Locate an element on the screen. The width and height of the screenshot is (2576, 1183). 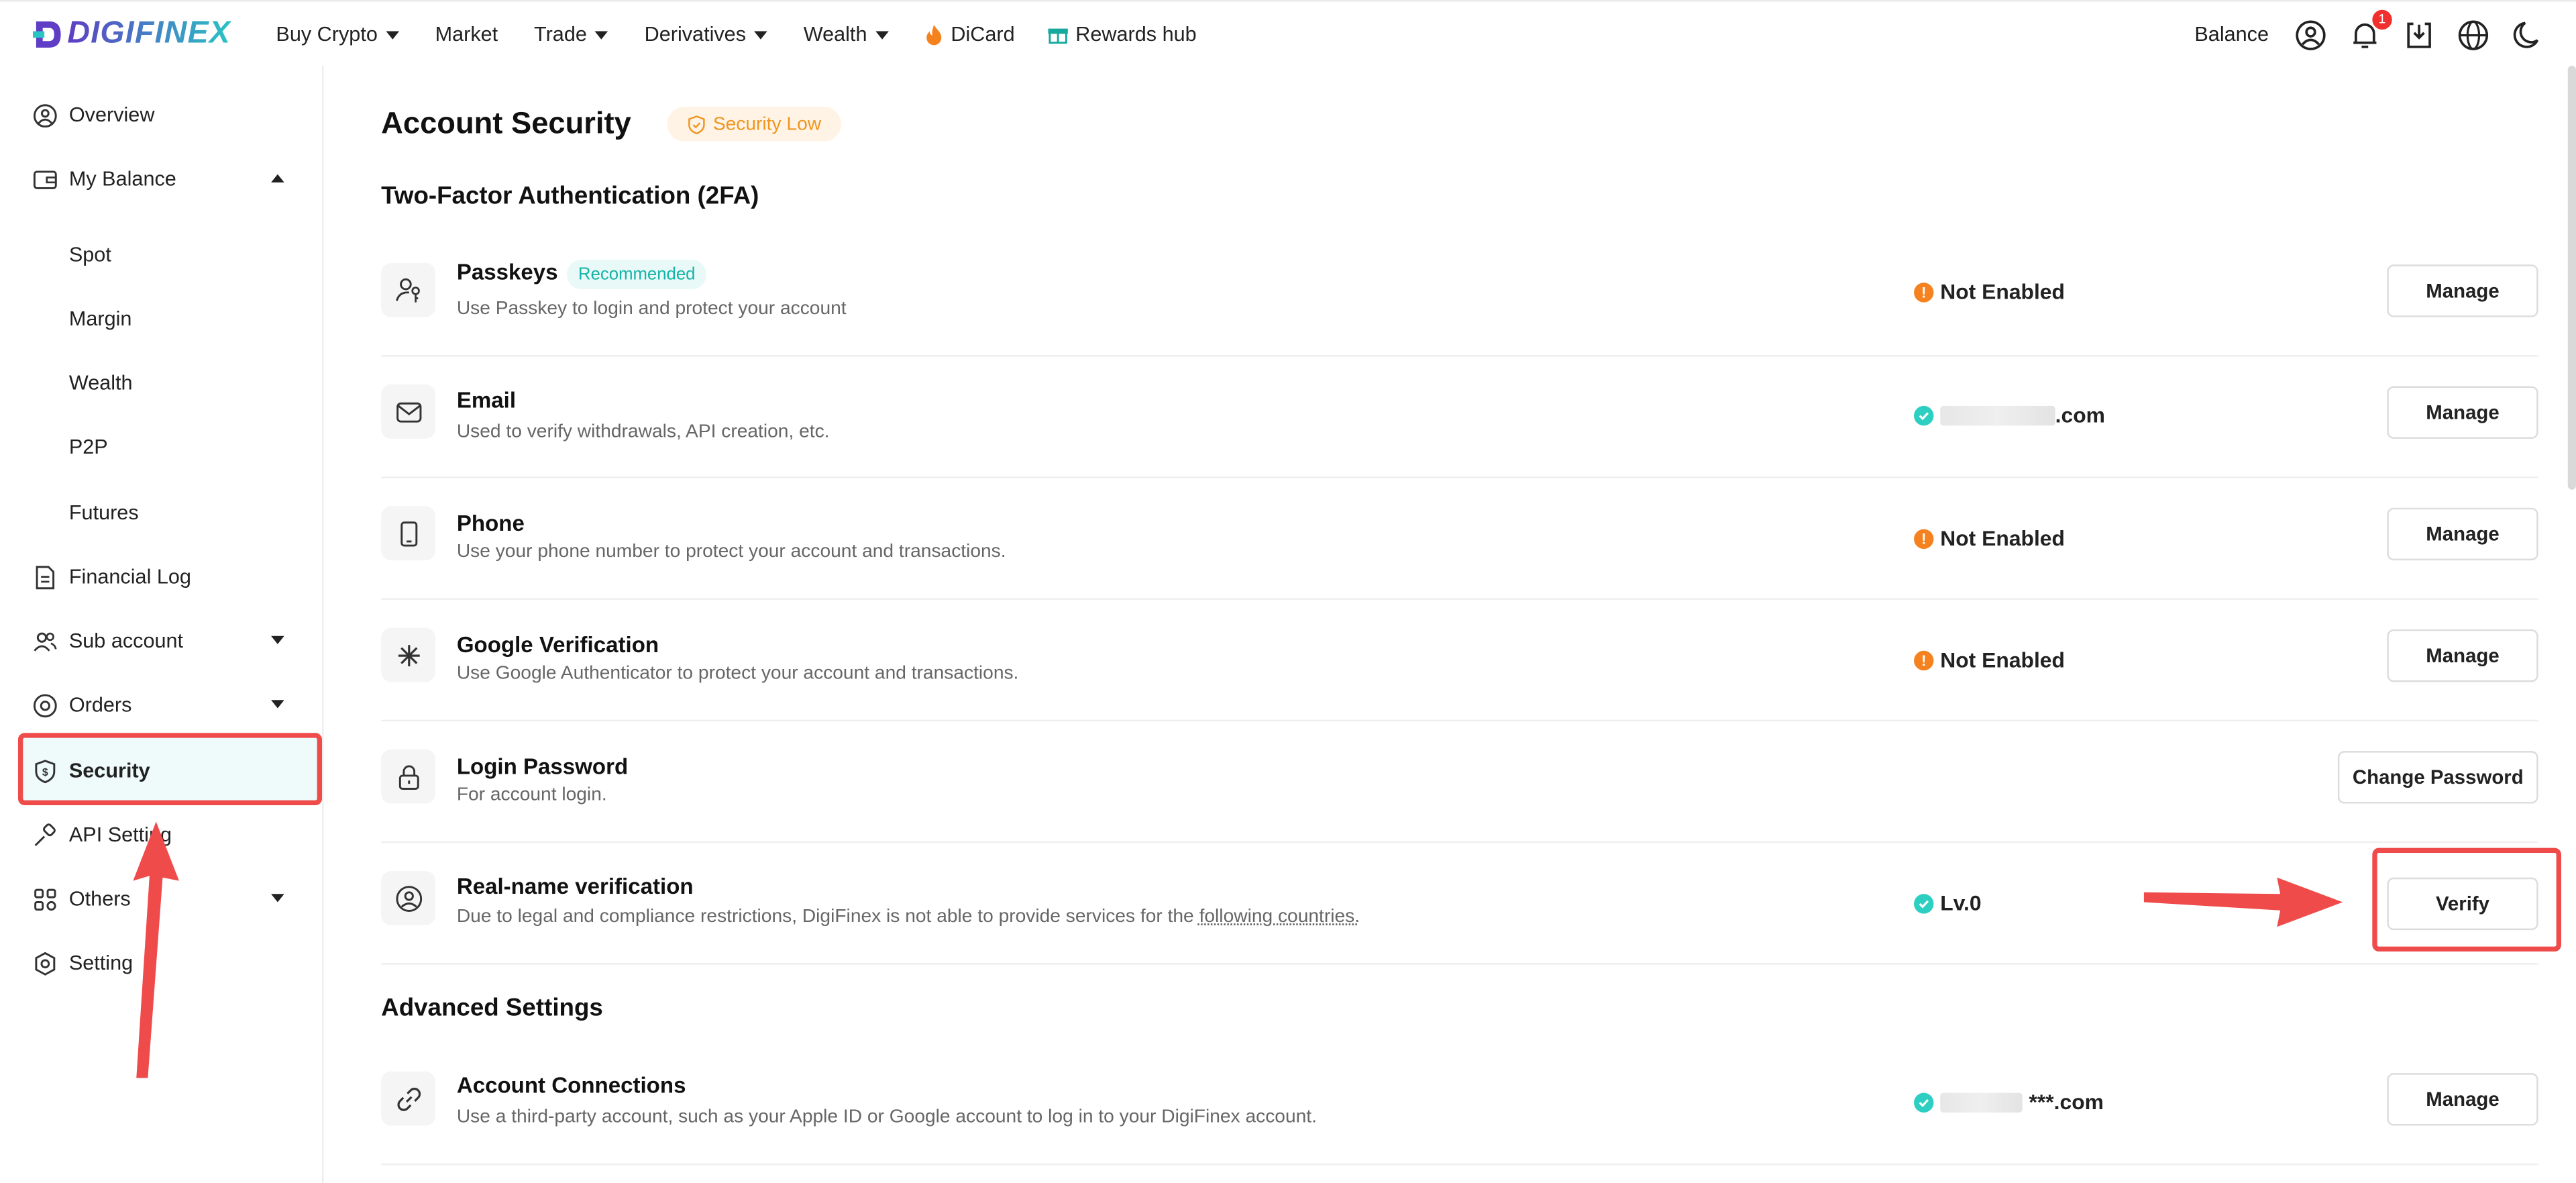
grid-icon is located at coordinates (45, 898).